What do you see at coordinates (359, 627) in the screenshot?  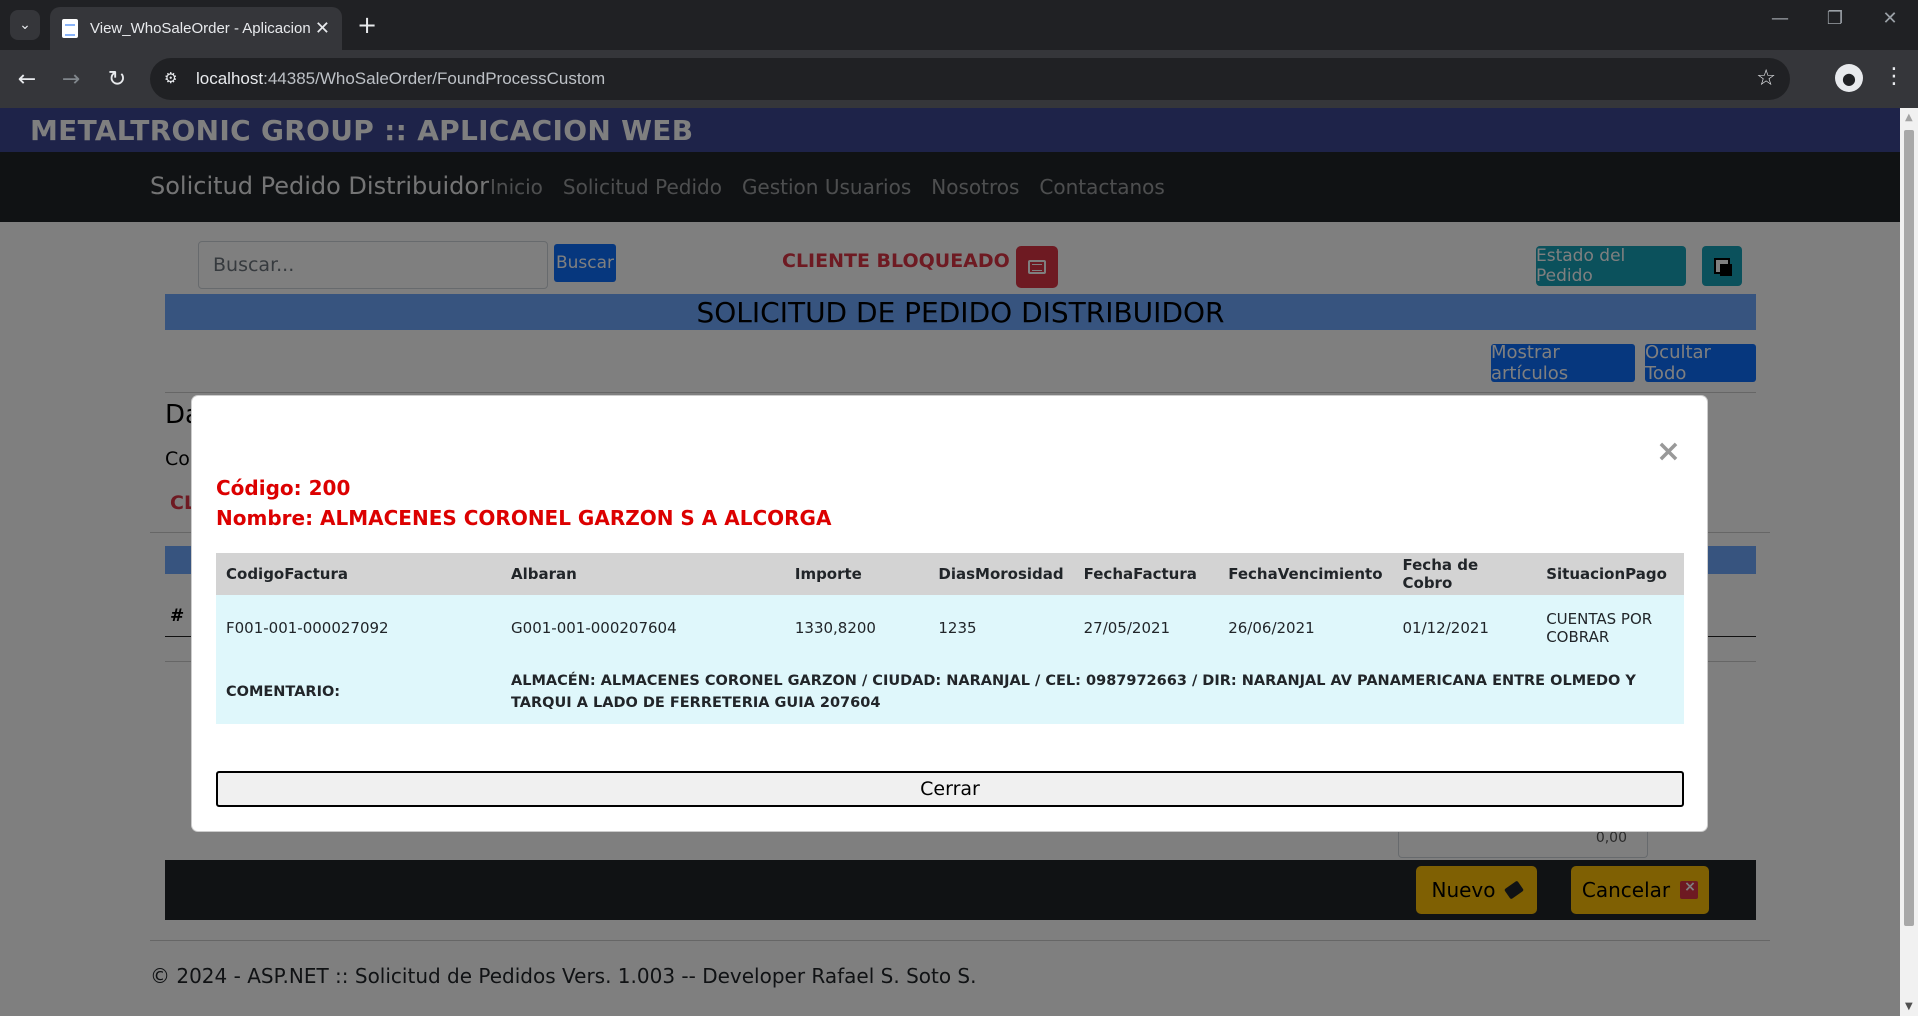 I see `cell-codigo-factura: F001-001-000027092` at bounding box center [359, 627].